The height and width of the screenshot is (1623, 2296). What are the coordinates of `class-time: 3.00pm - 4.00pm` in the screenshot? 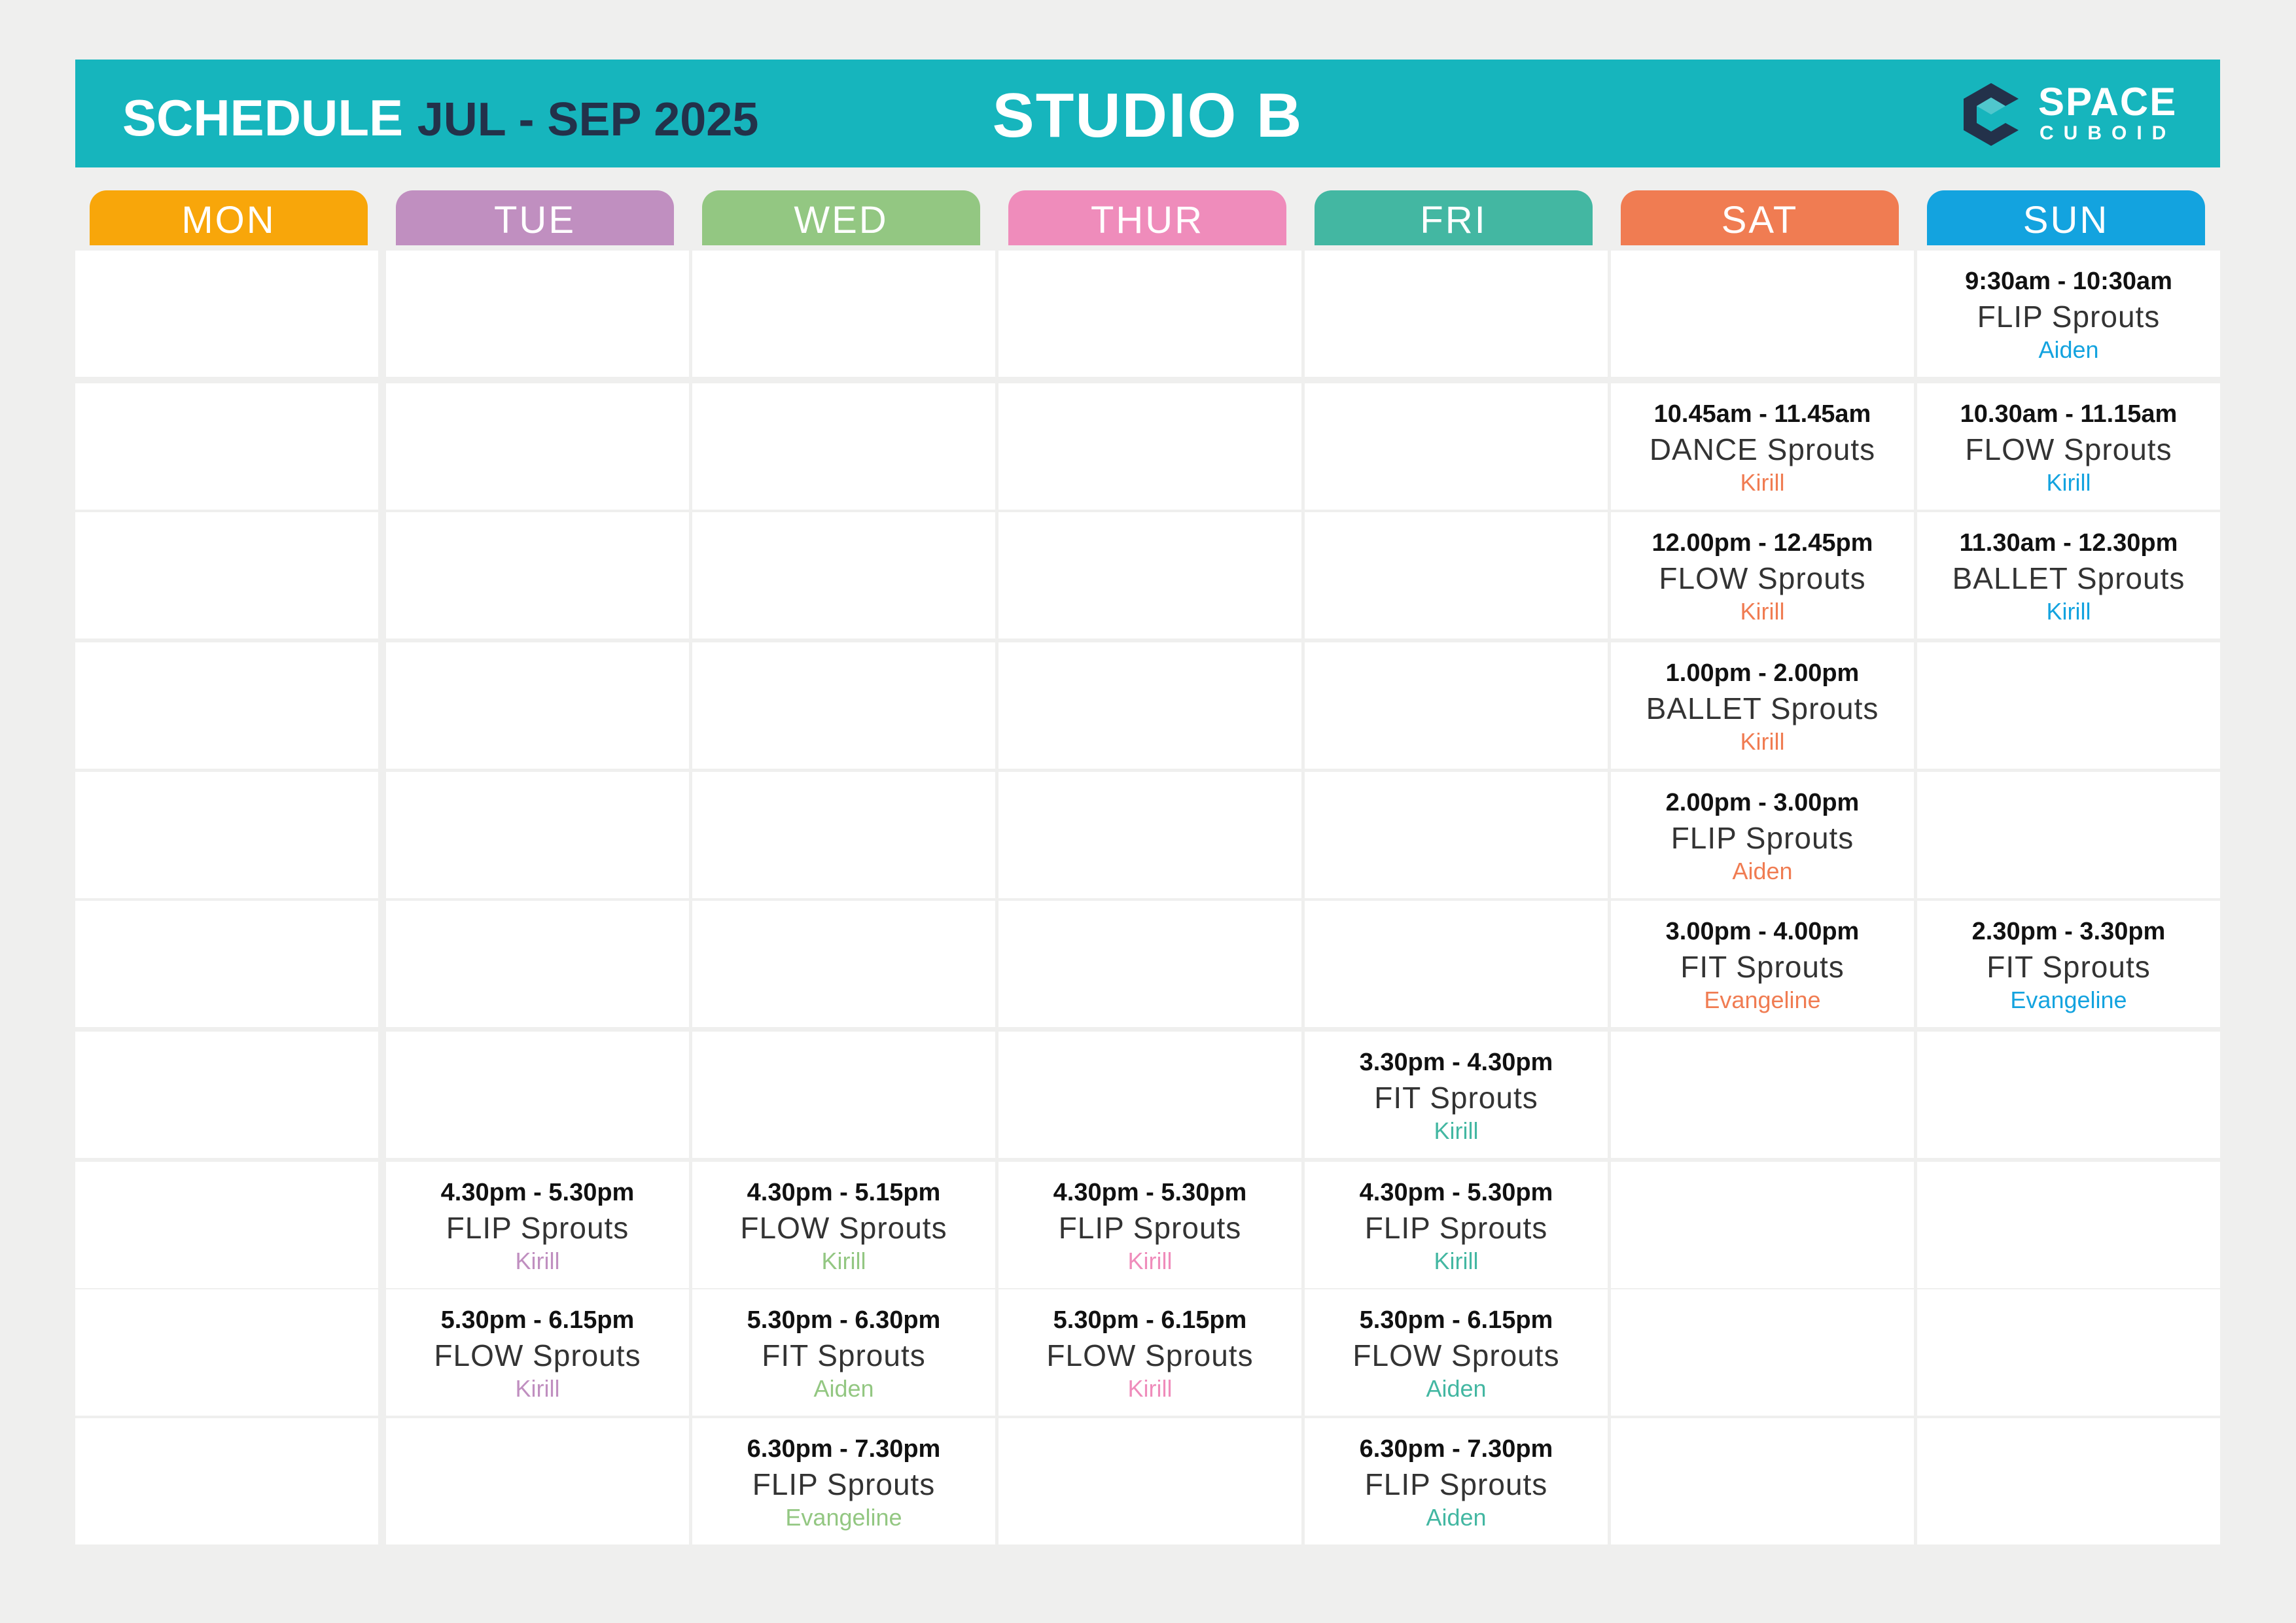 It's located at (1763, 931).